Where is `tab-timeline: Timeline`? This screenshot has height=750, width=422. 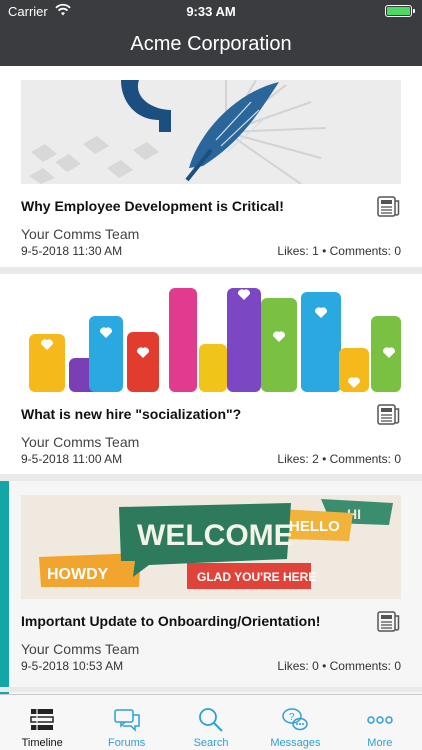
tab-timeline: Timeline is located at coordinates (42, 722).